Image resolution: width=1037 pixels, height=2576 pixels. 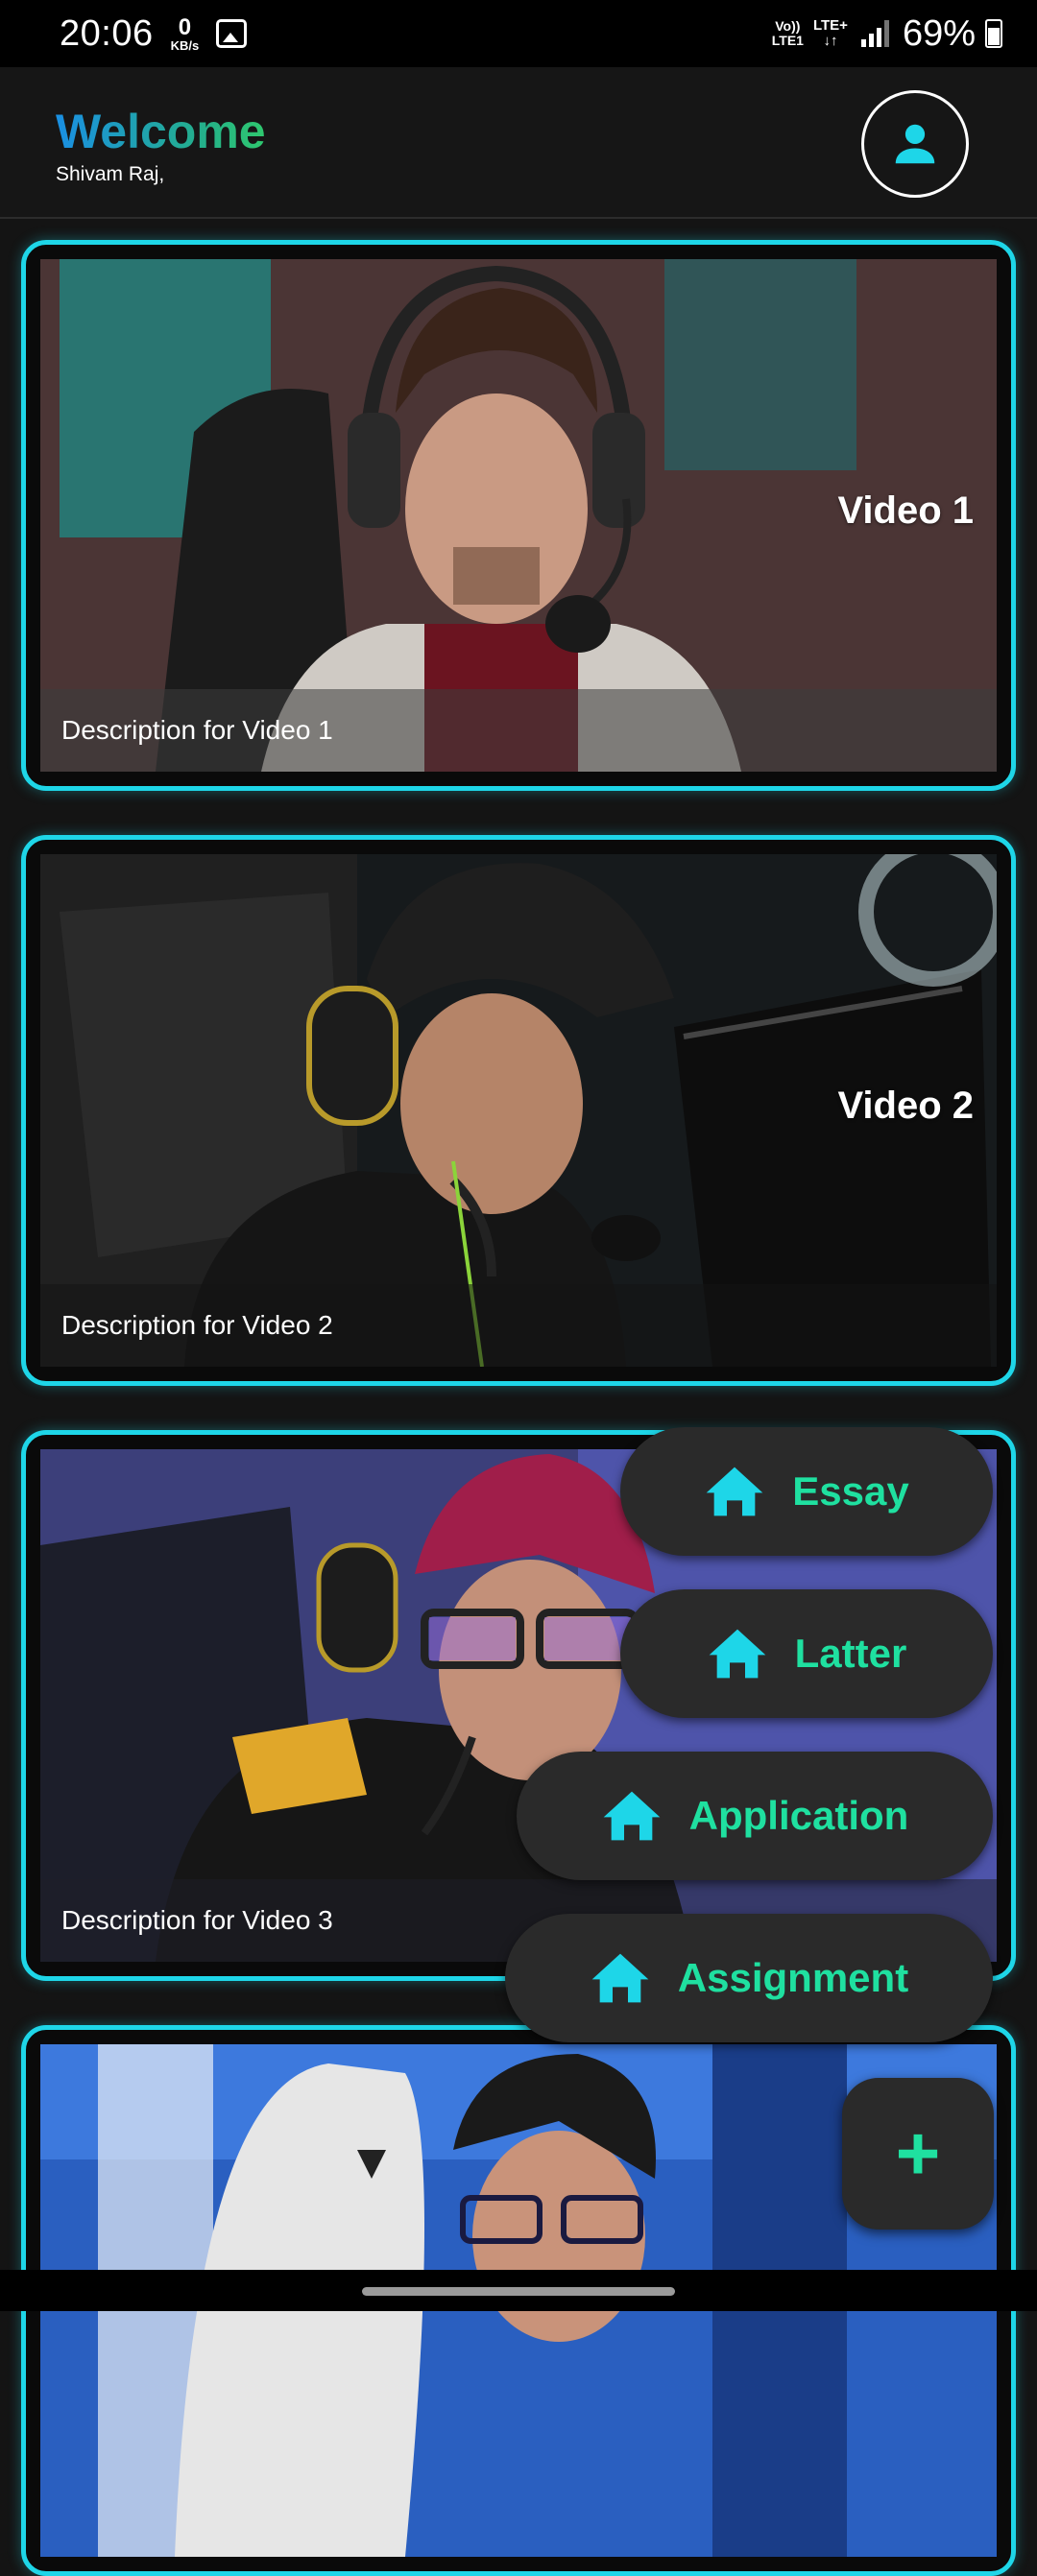 What do you see at coordinates (232, 33) in the screenshot?
I see `gallery-icon` at bounding box center [232, 33].